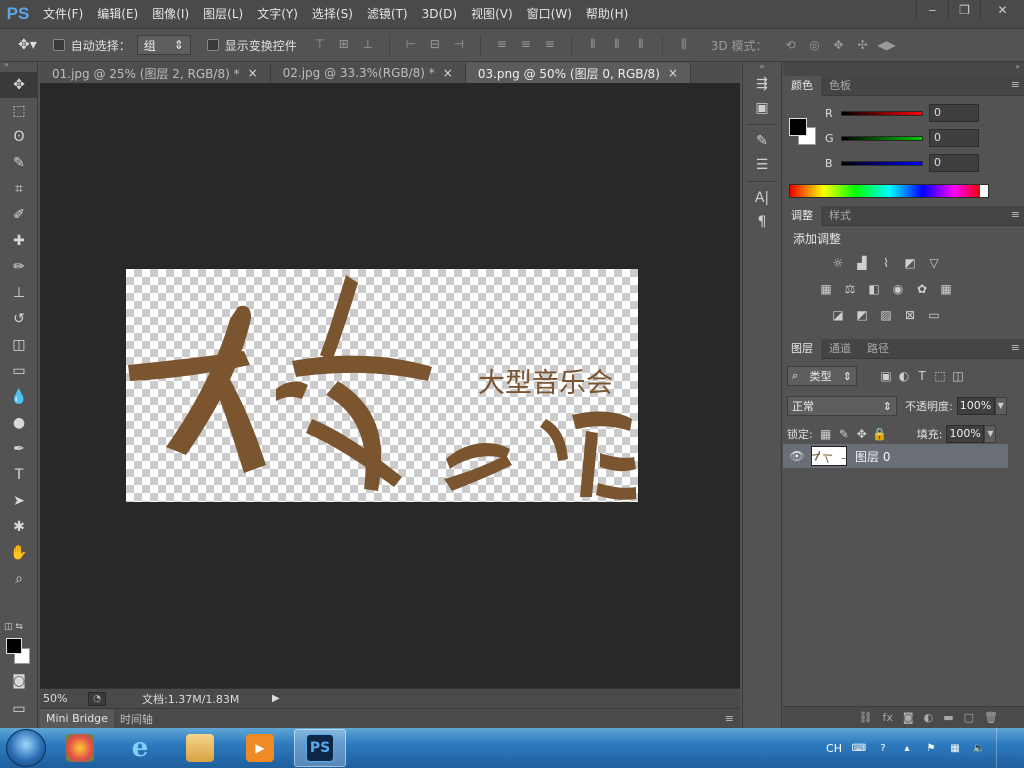 The width and height of the screenshot is (1024, 768). Describe the element at coordinates (117, 14) in the screenshot. I see `menu-edit: 编辑(E)` at that location.